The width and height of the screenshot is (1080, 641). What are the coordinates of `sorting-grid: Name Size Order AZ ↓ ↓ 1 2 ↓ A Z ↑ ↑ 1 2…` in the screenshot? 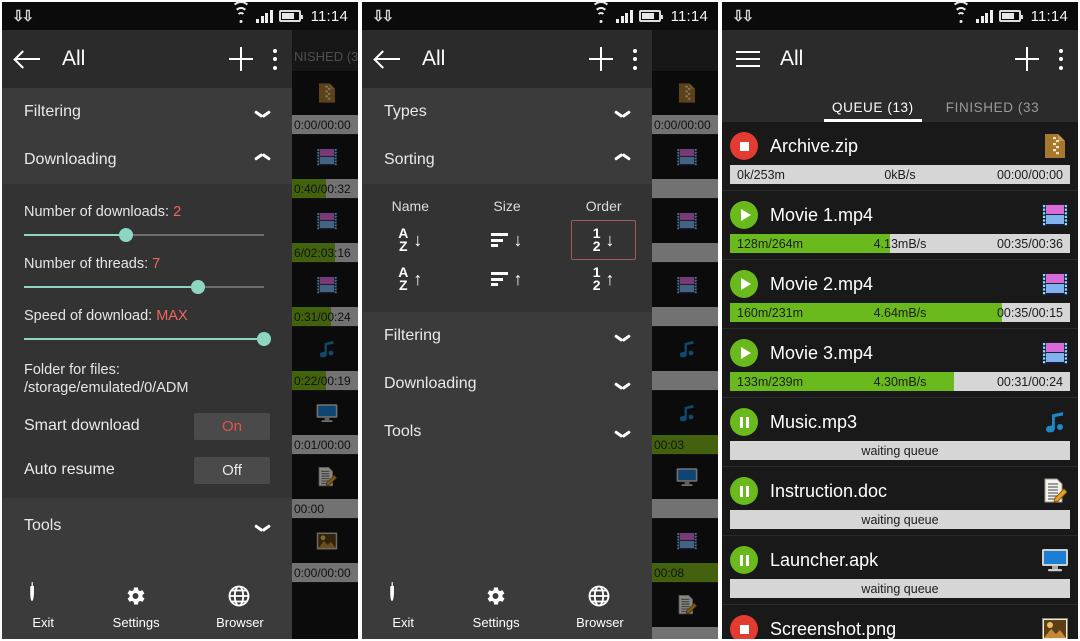 It's located at (507, 244).